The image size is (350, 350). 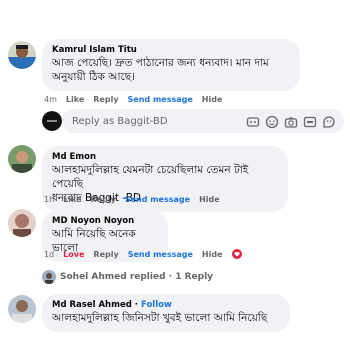 I want to click on comment-time: 1d, so click(x=49, y=254).